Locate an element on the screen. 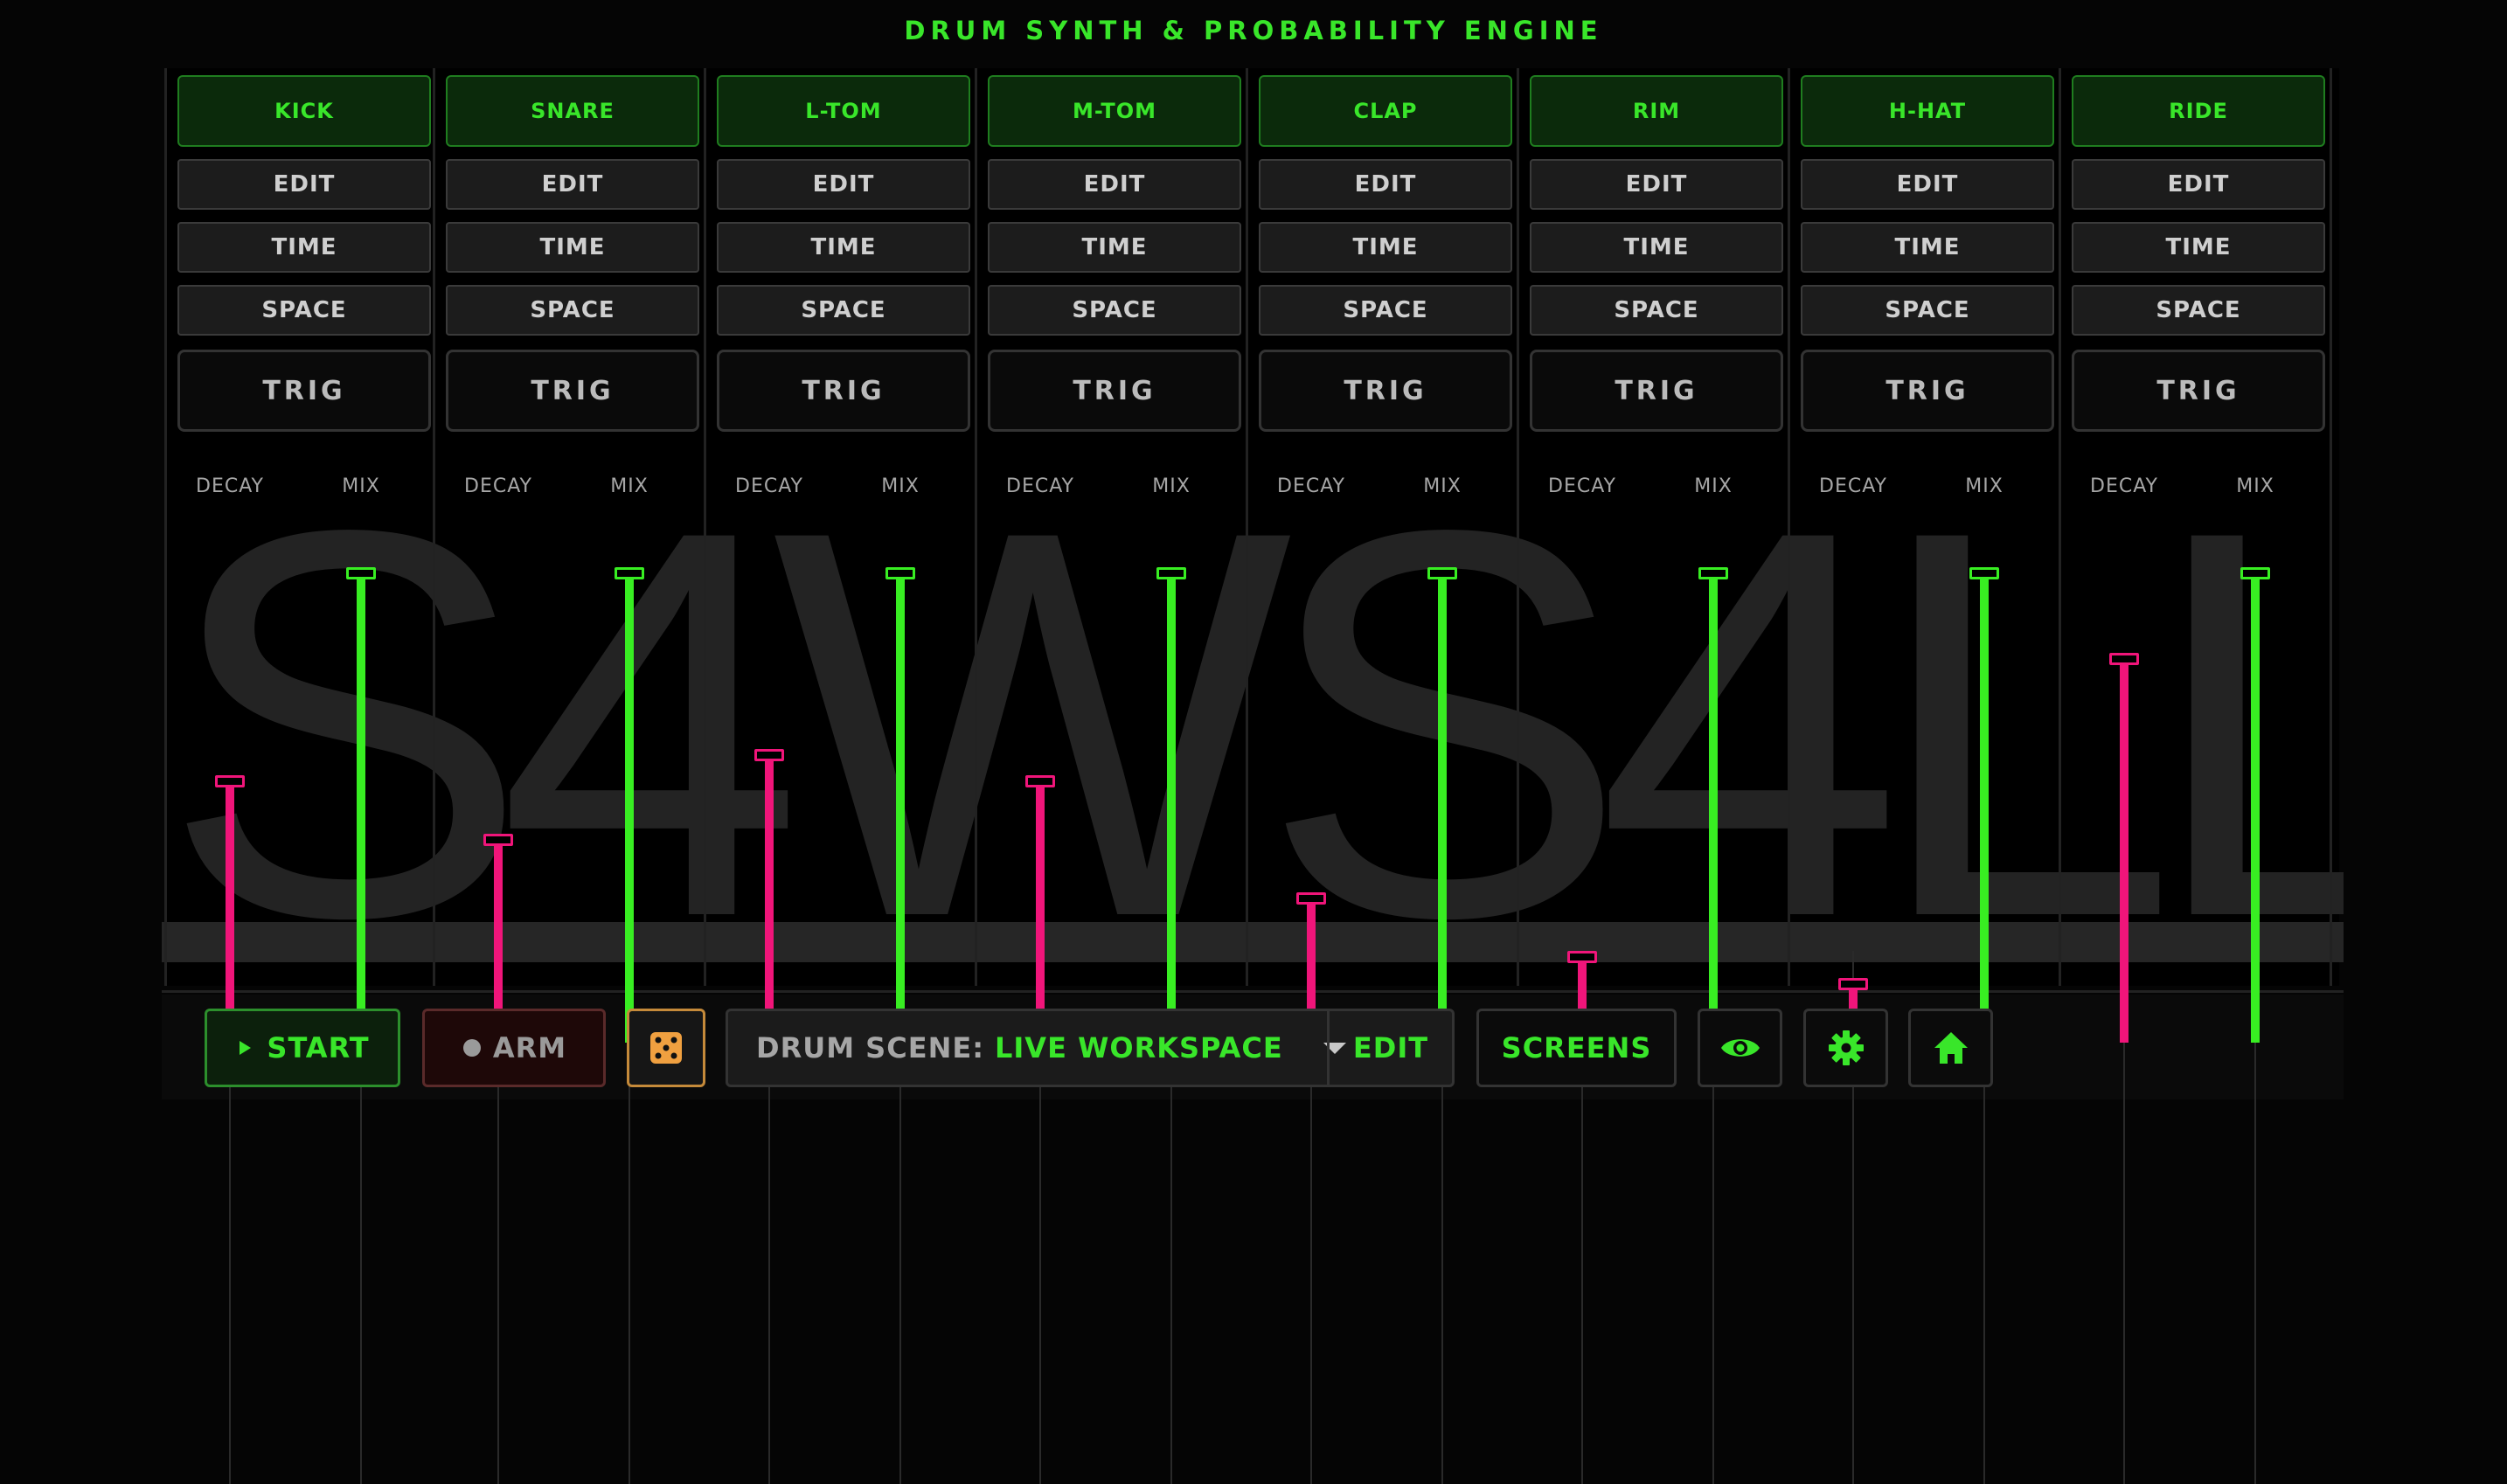  view-button is located at coordinates (1740, 1048).